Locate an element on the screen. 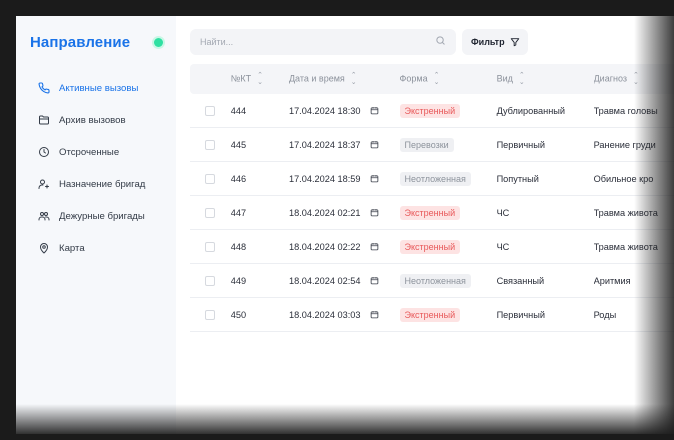 This screenshot has width=674, height=440. app-title: Направление is located at coordinates (80, 42).